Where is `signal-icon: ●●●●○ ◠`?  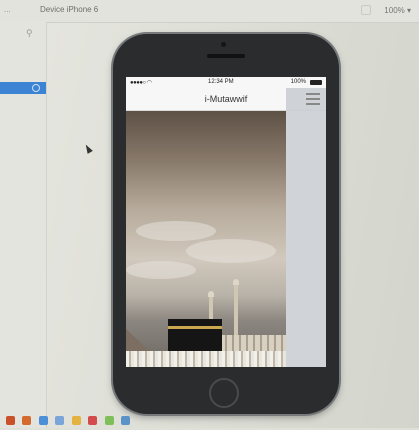
signal-icon: ●●●●○ ◠ is located at coordinates (141, 83).